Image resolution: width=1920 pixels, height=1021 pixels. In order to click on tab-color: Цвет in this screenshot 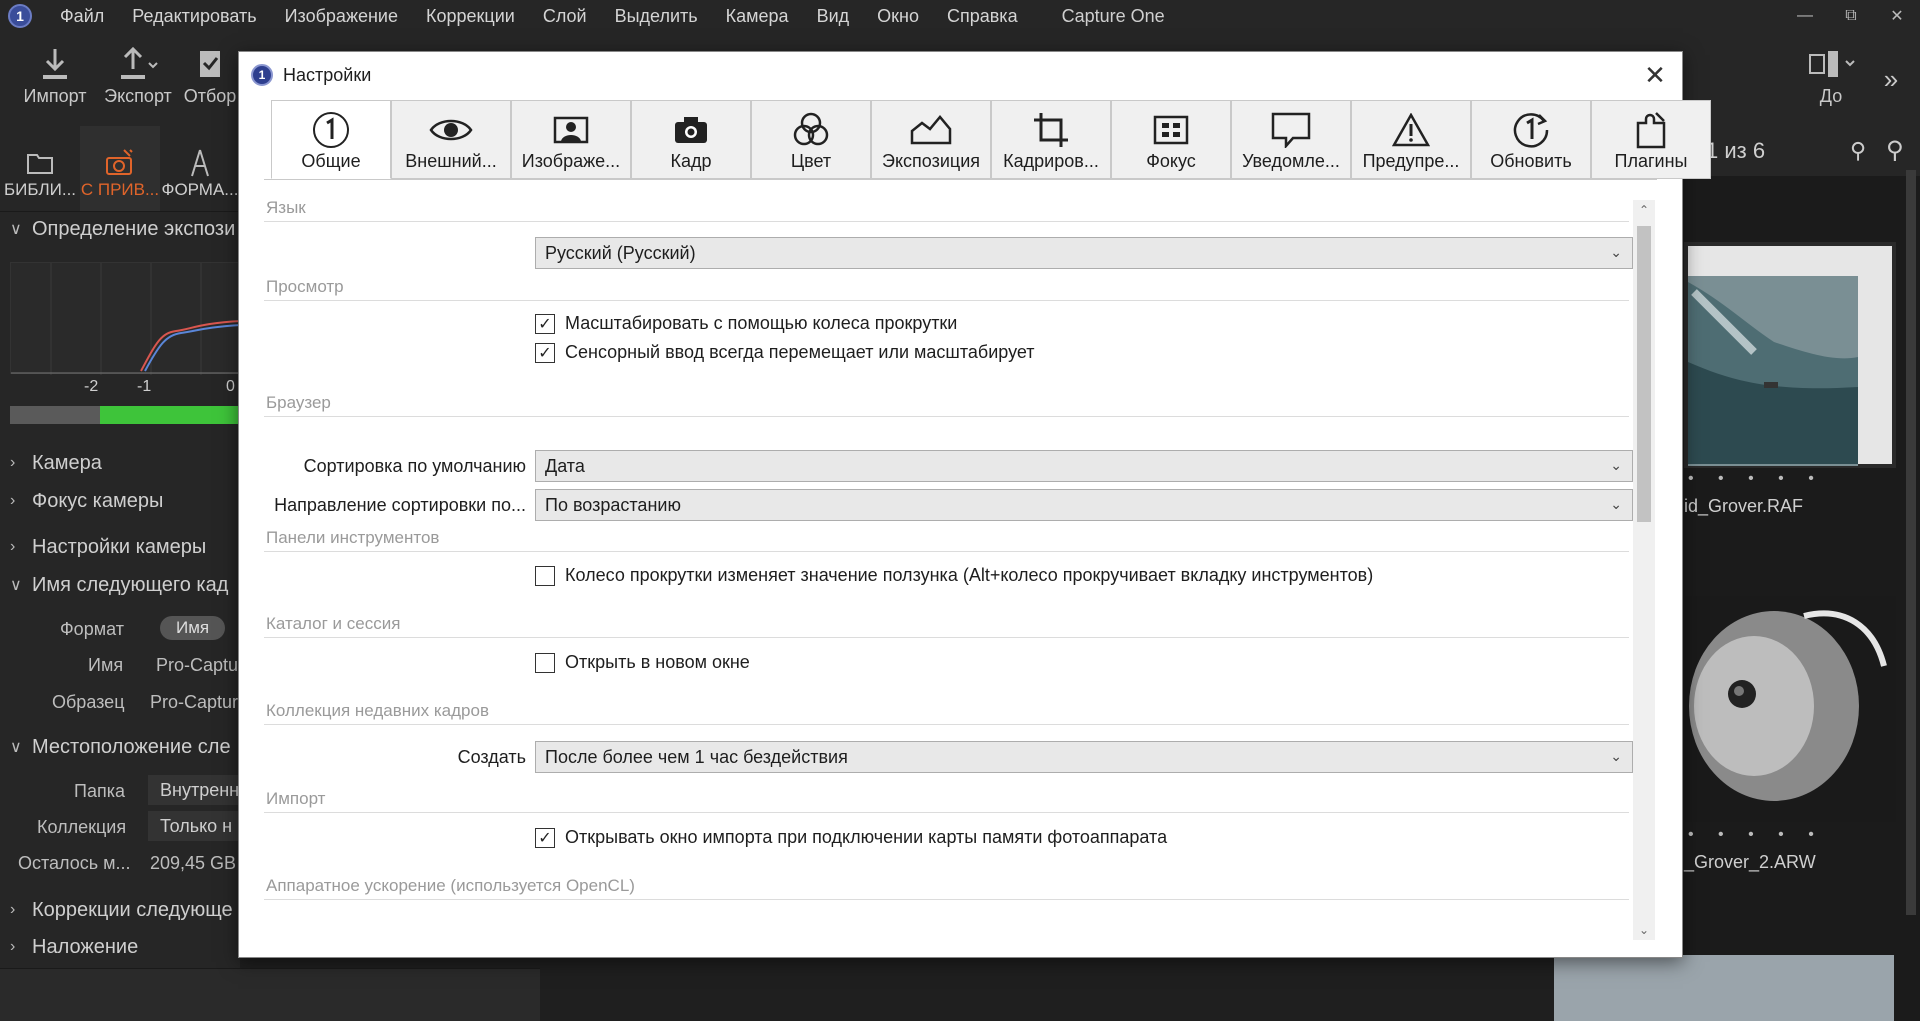, I will do `click(811, 139)`.